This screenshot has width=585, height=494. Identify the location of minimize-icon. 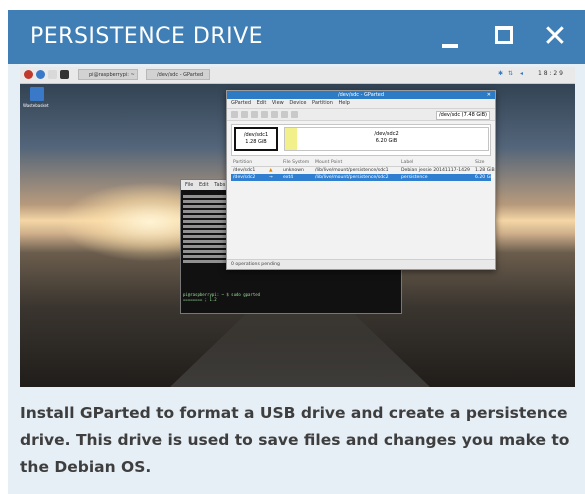
(450, 46).